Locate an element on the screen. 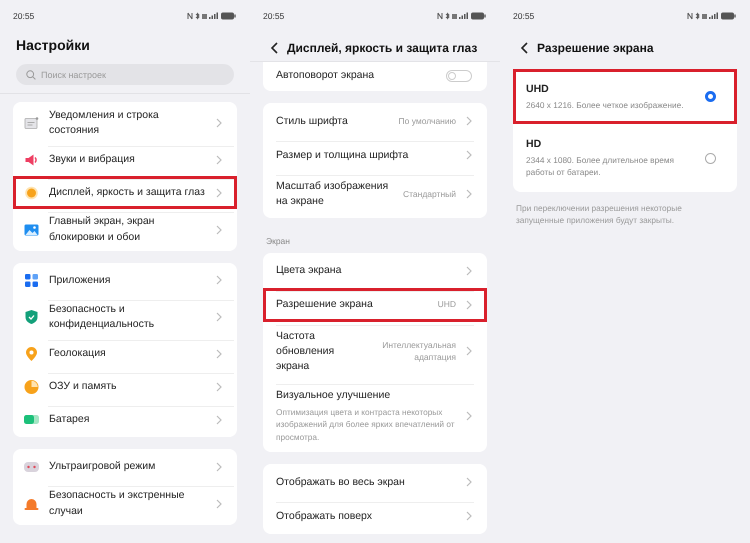 This screenshot has width=750, height=543. resolution-option: HD 2344 x 1080. Более длительное время работы от батареи. is located at coordinates (625, 158).